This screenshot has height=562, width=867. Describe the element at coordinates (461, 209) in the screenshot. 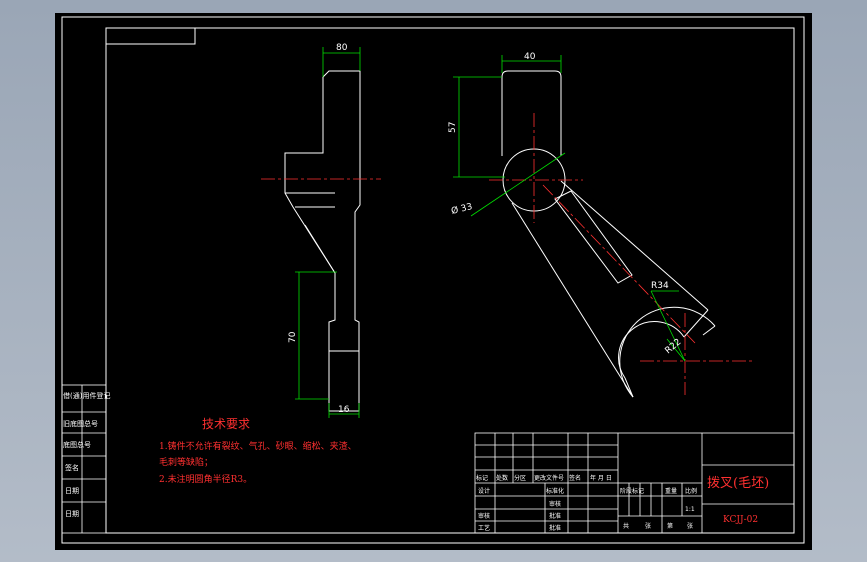

I see `dim-right-diameter: Ø 33` at that location.